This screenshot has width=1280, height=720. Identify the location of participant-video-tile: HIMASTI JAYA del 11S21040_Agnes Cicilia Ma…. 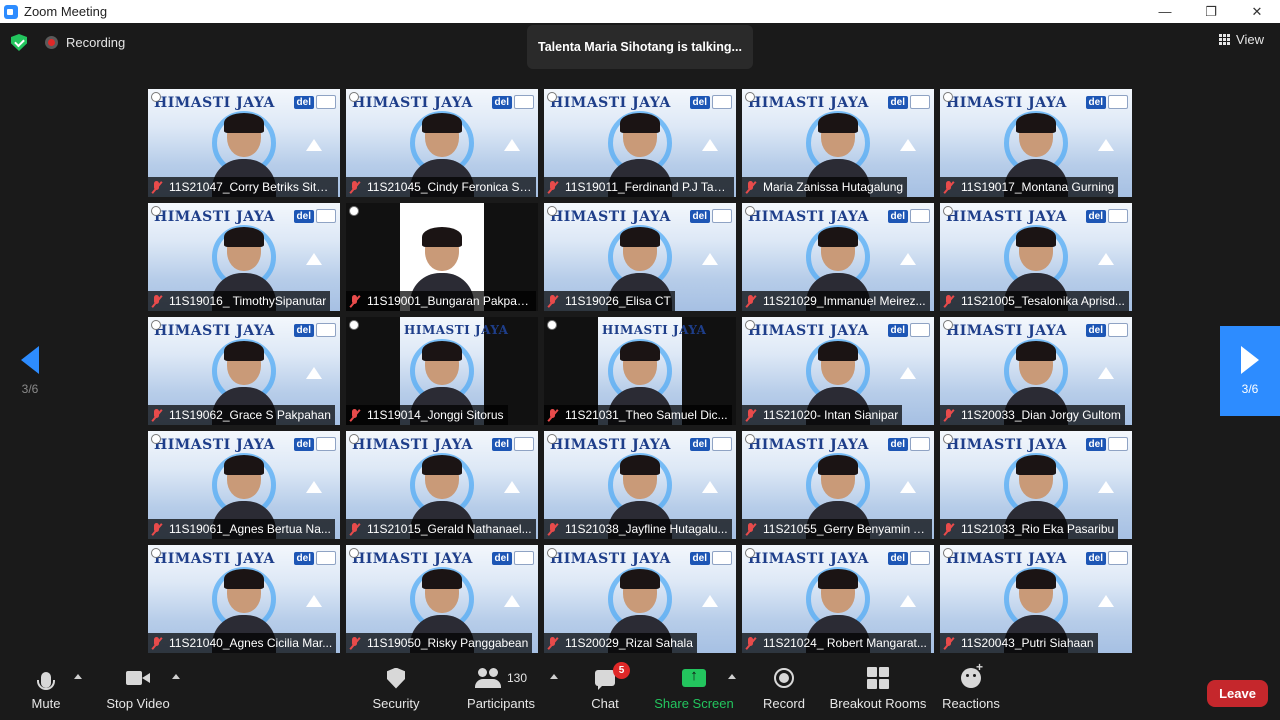
(244, 599).